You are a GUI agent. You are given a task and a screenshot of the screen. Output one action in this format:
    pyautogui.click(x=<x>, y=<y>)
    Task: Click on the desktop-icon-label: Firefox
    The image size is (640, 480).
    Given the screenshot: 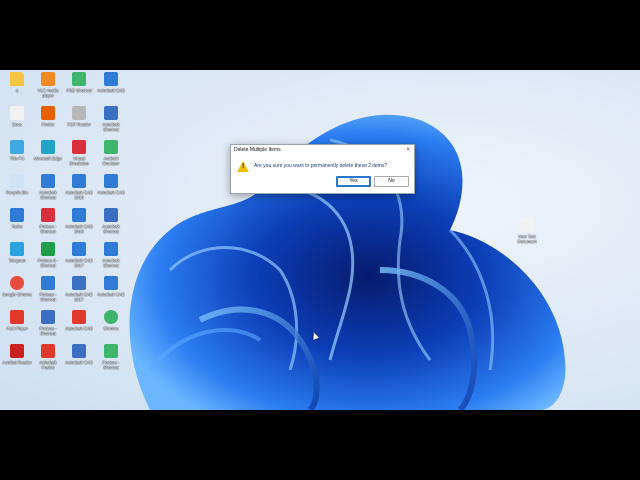 What is the action you would take?
    pyautogui.click(x=48, y=124)
    